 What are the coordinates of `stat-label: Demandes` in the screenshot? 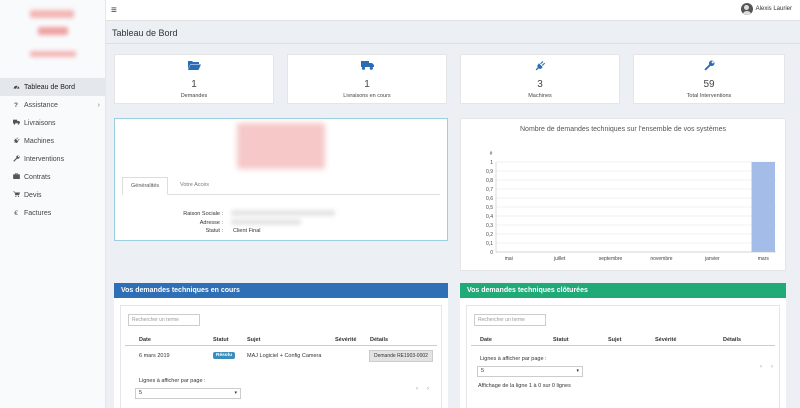 It's located at (194, 96).